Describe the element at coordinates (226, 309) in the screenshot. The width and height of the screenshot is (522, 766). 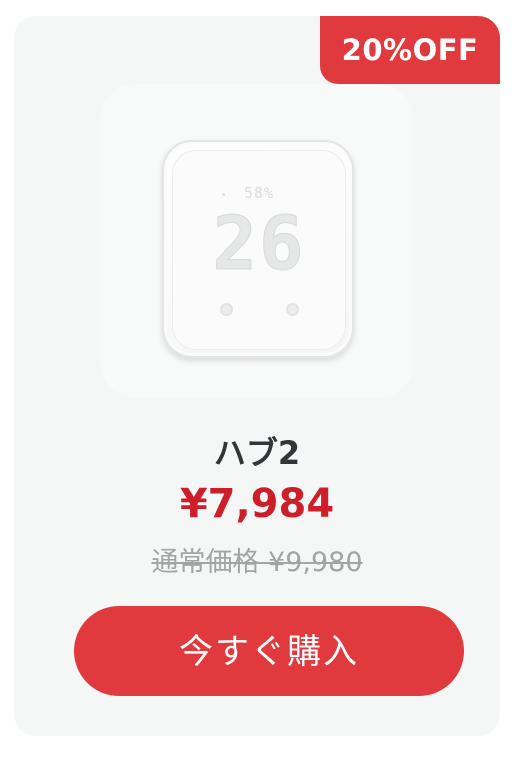
I see `device-left-button-icon` at that location.